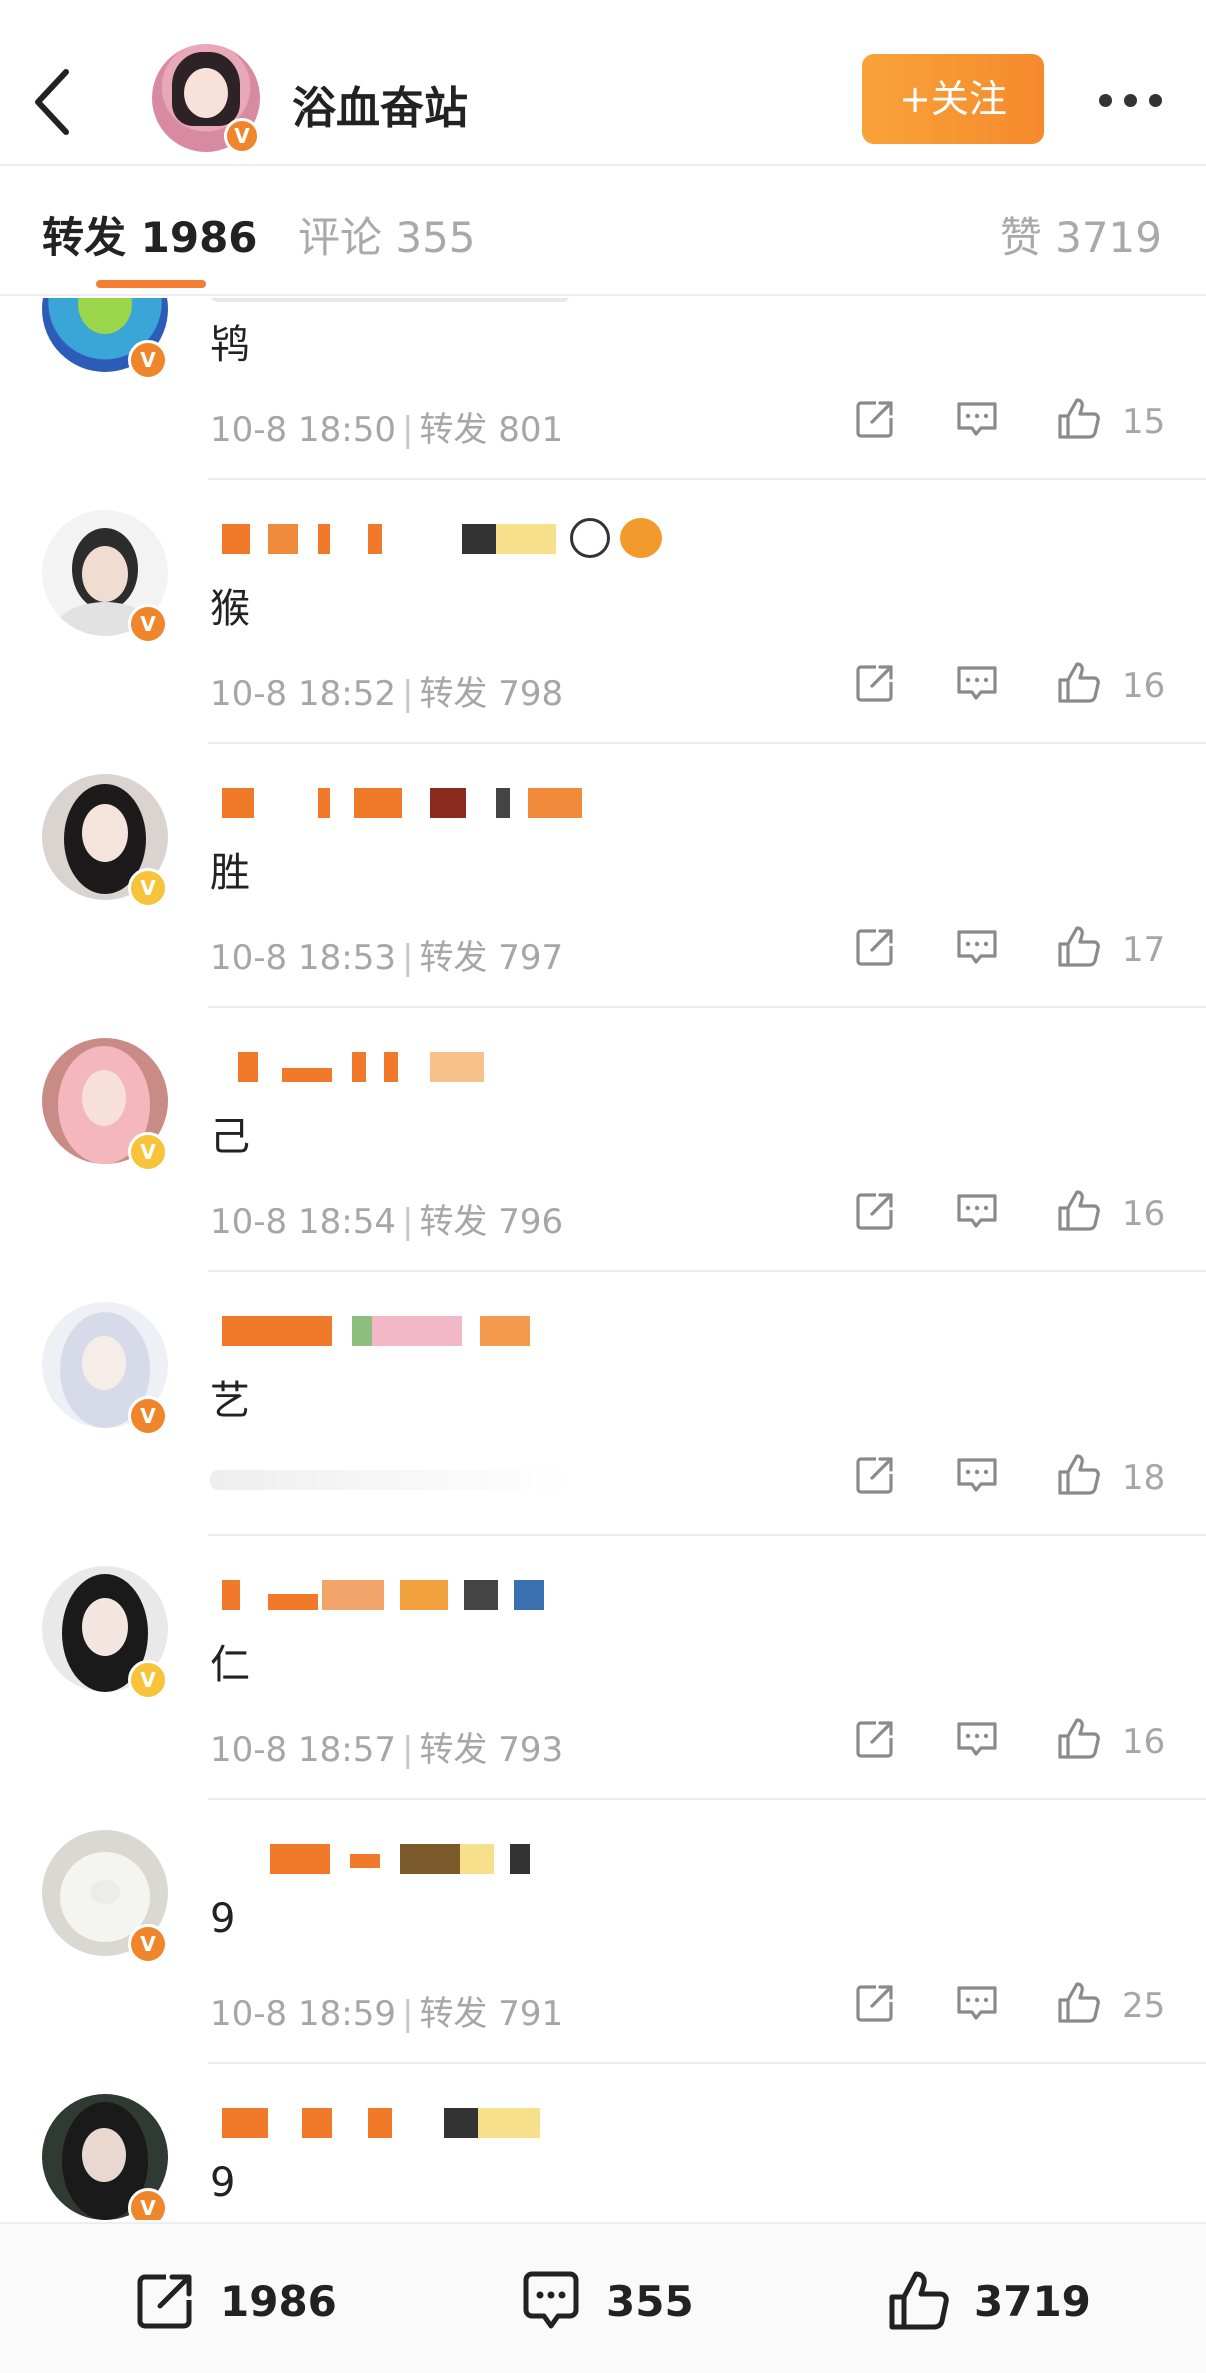 The width and height of the screenshot is (1206, 2373). Describe the element at coordinates (230, 1137) in the screenshot. I see `repost-content: 己` at that location.